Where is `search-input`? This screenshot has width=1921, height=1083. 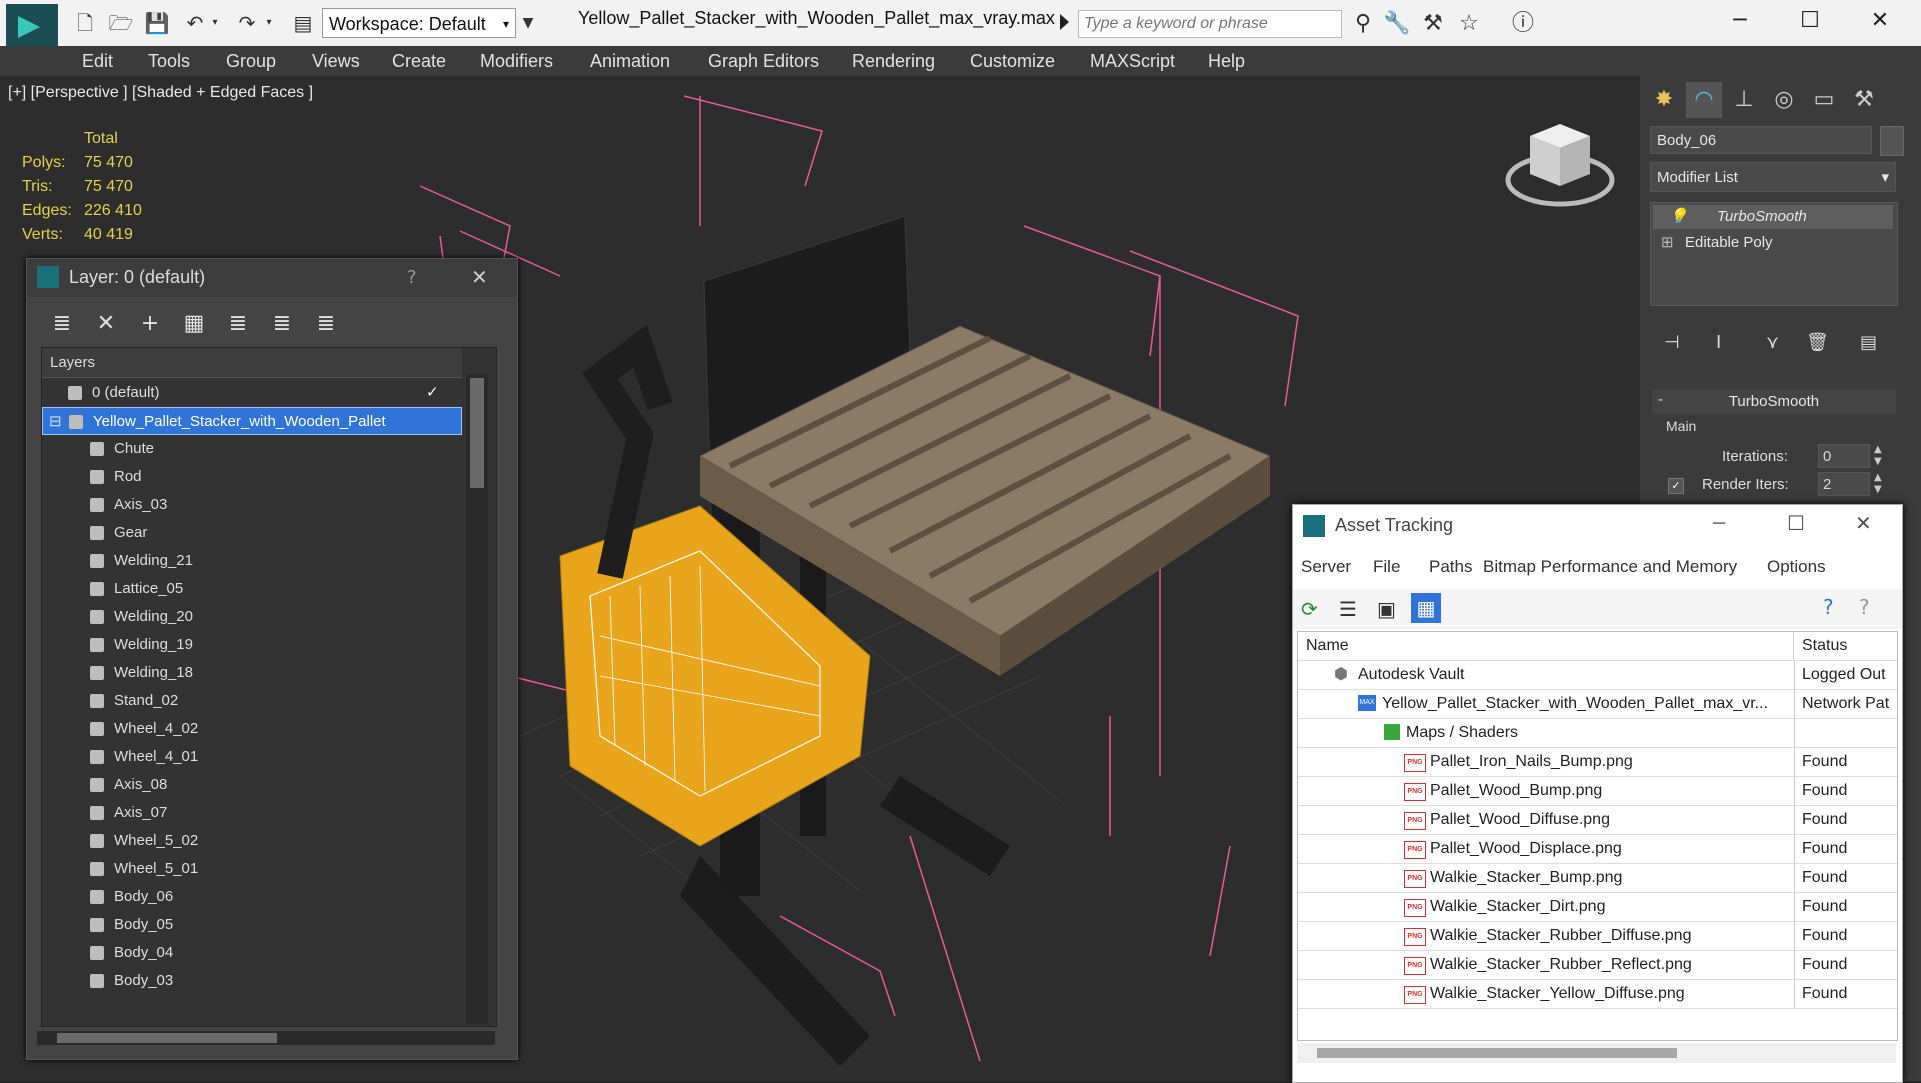
search-input is located at coordinates (1210, 24).